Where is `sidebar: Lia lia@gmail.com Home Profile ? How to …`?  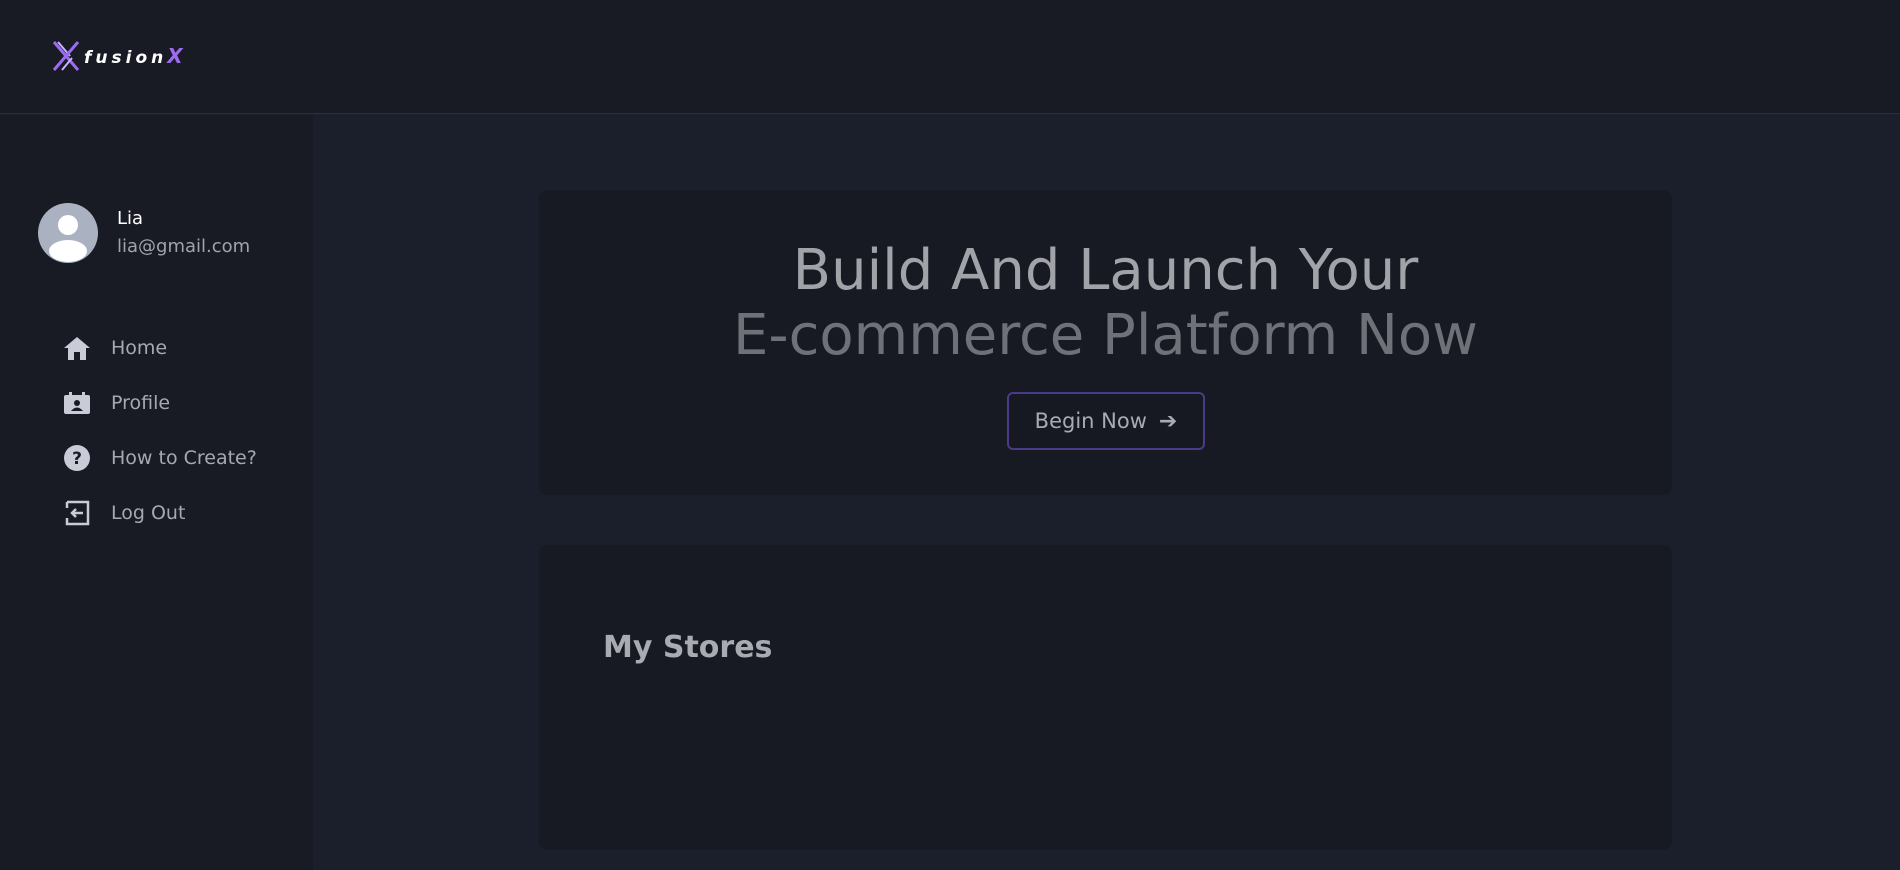 sidebar: Lia lia@gmail.com Home Profile ? How to … is located at coordinates (156, 492).